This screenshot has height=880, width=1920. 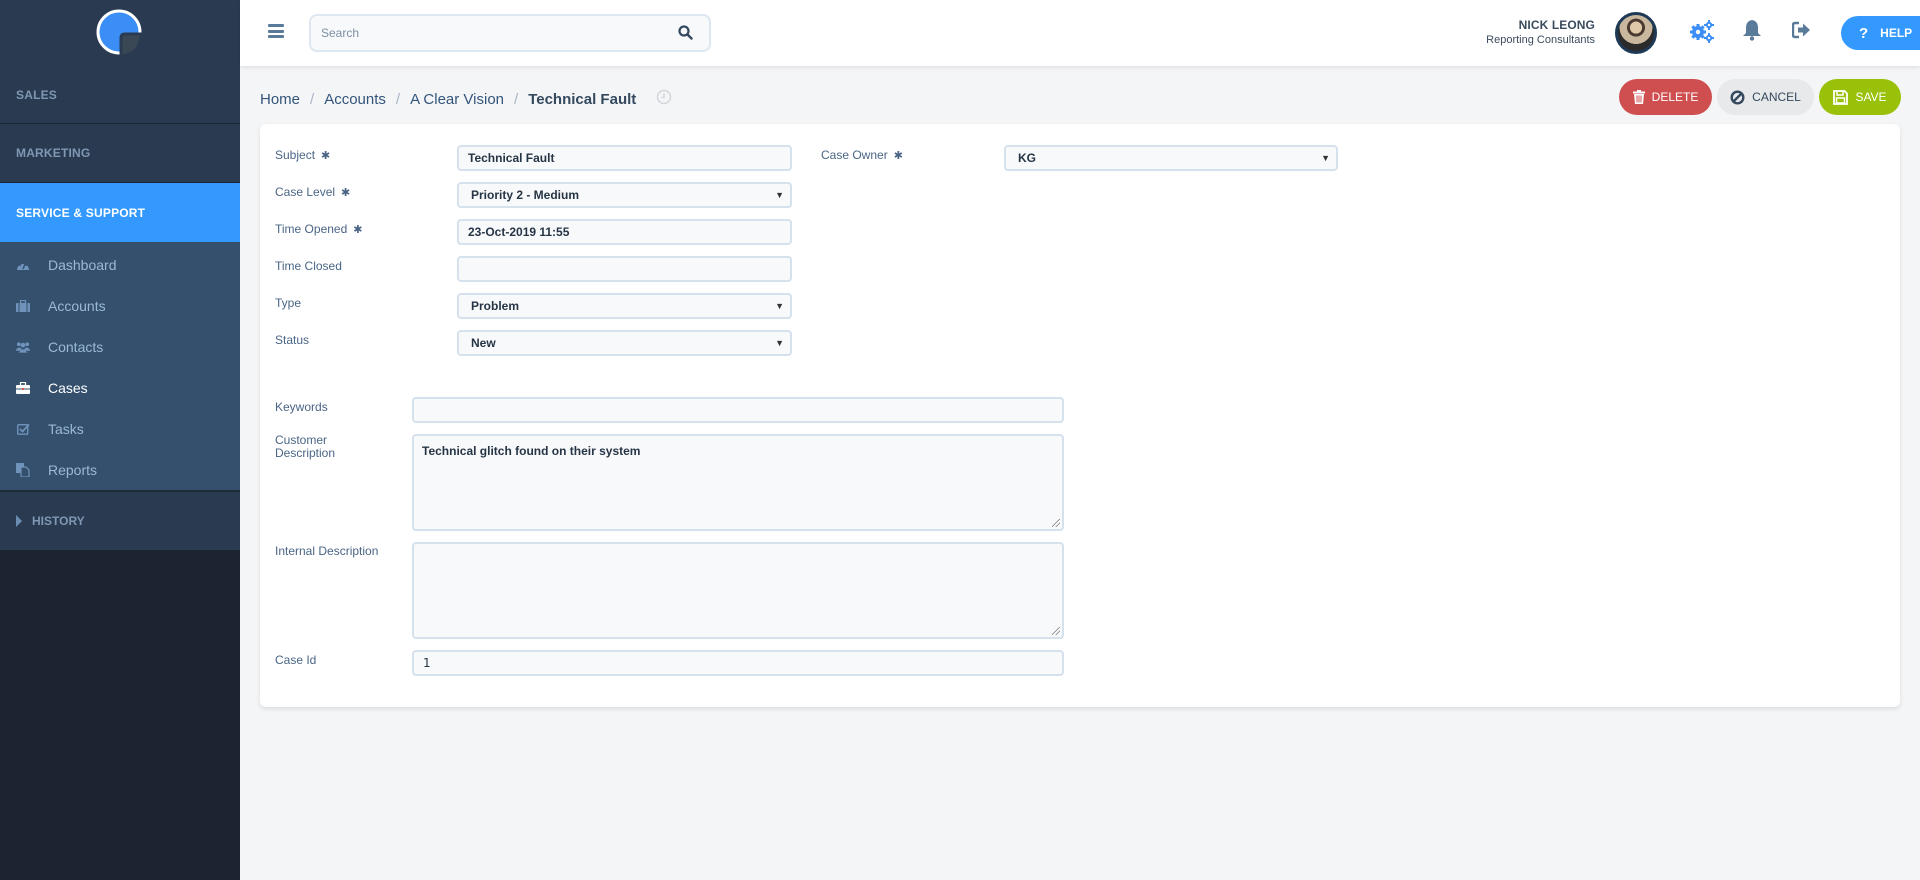 I want to click on case-id-label: Case Id, so click(x=296, y=660).